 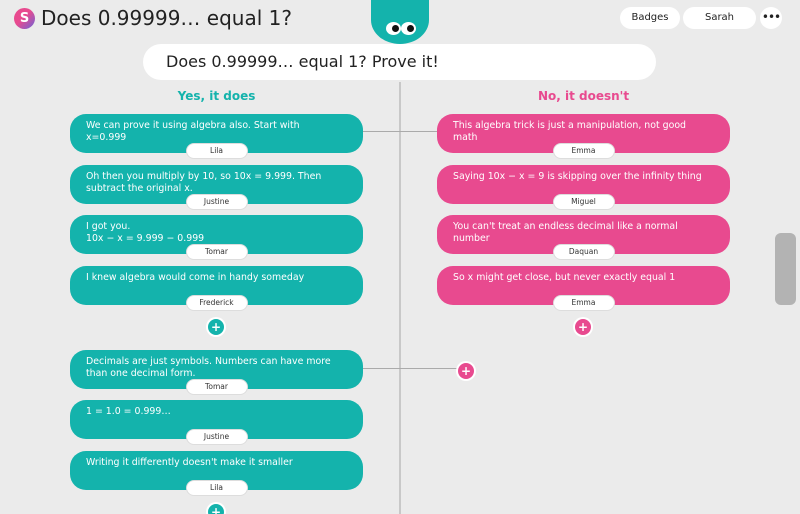 I want to click on mascot-eye-right, so click(x=408, y=28).